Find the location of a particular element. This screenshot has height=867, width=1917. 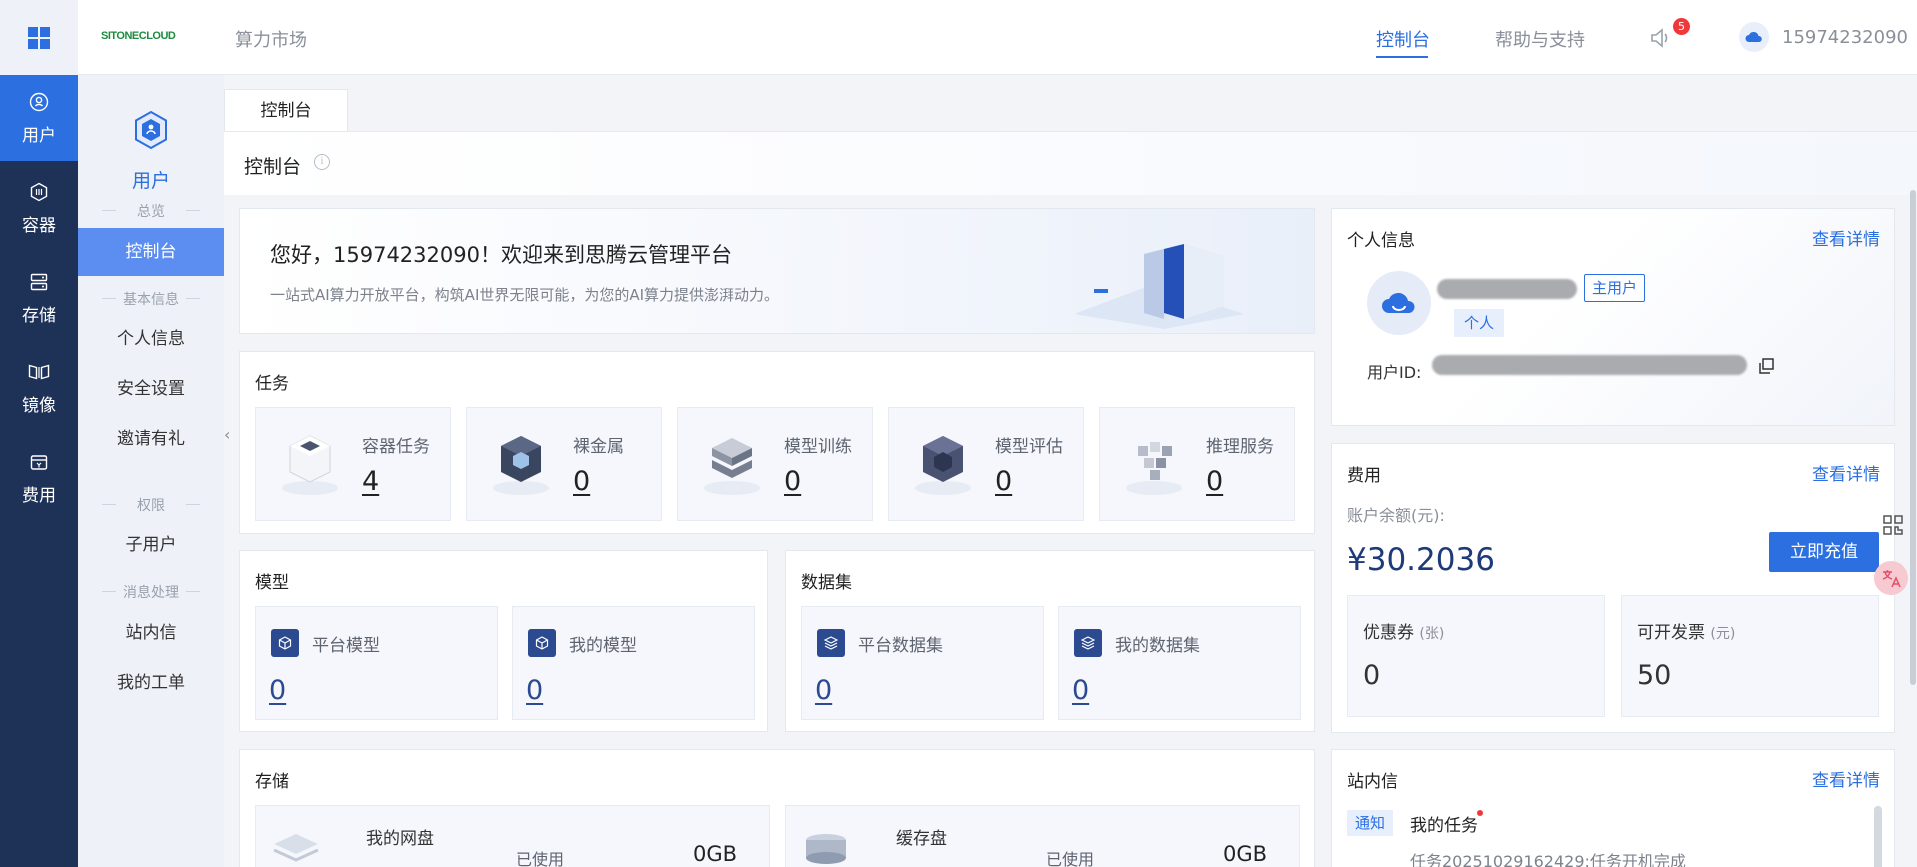

invoice-tile: 可开发票 (元) 50 is located at coordinates (1750, 656).